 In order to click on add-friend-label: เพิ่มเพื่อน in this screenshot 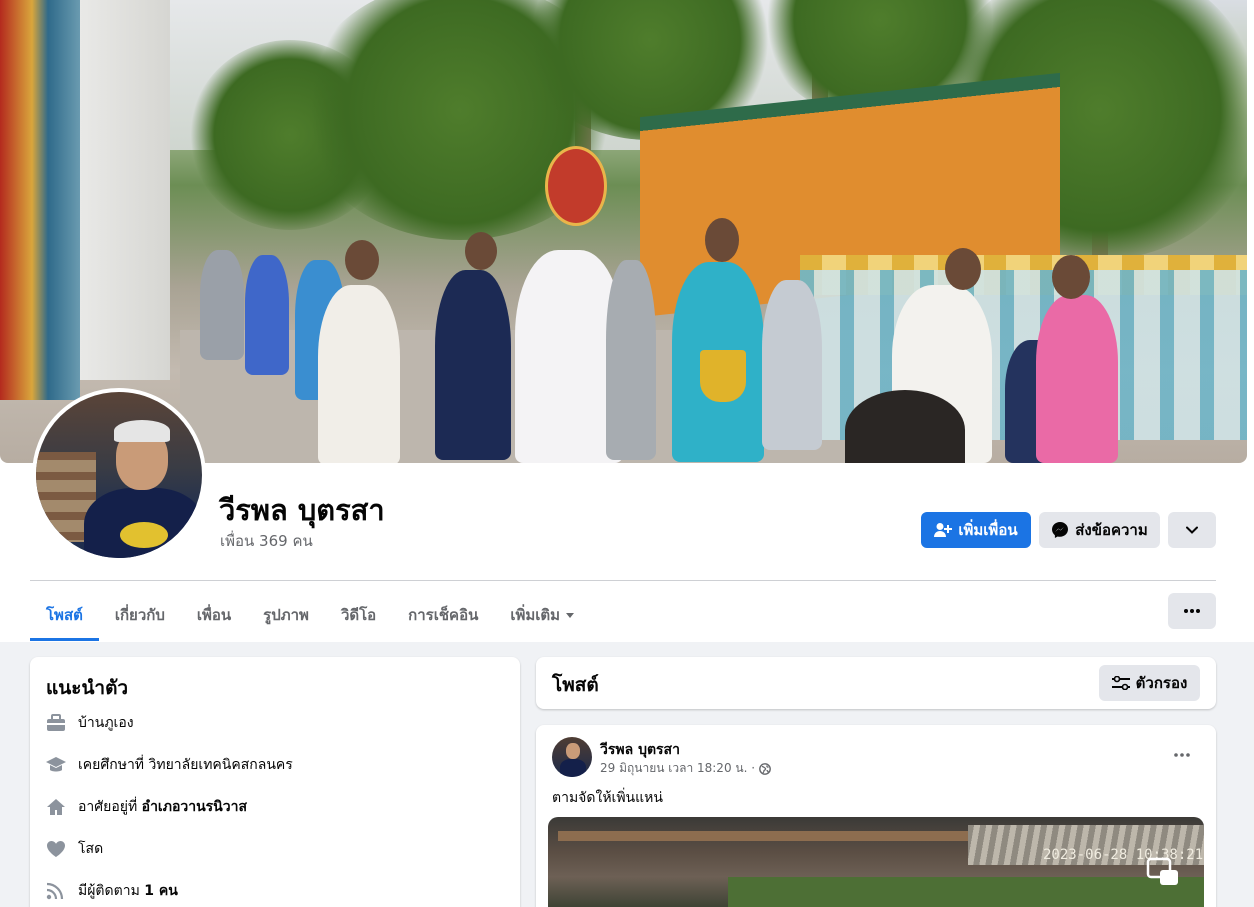, I will do `click(988, 530)`.